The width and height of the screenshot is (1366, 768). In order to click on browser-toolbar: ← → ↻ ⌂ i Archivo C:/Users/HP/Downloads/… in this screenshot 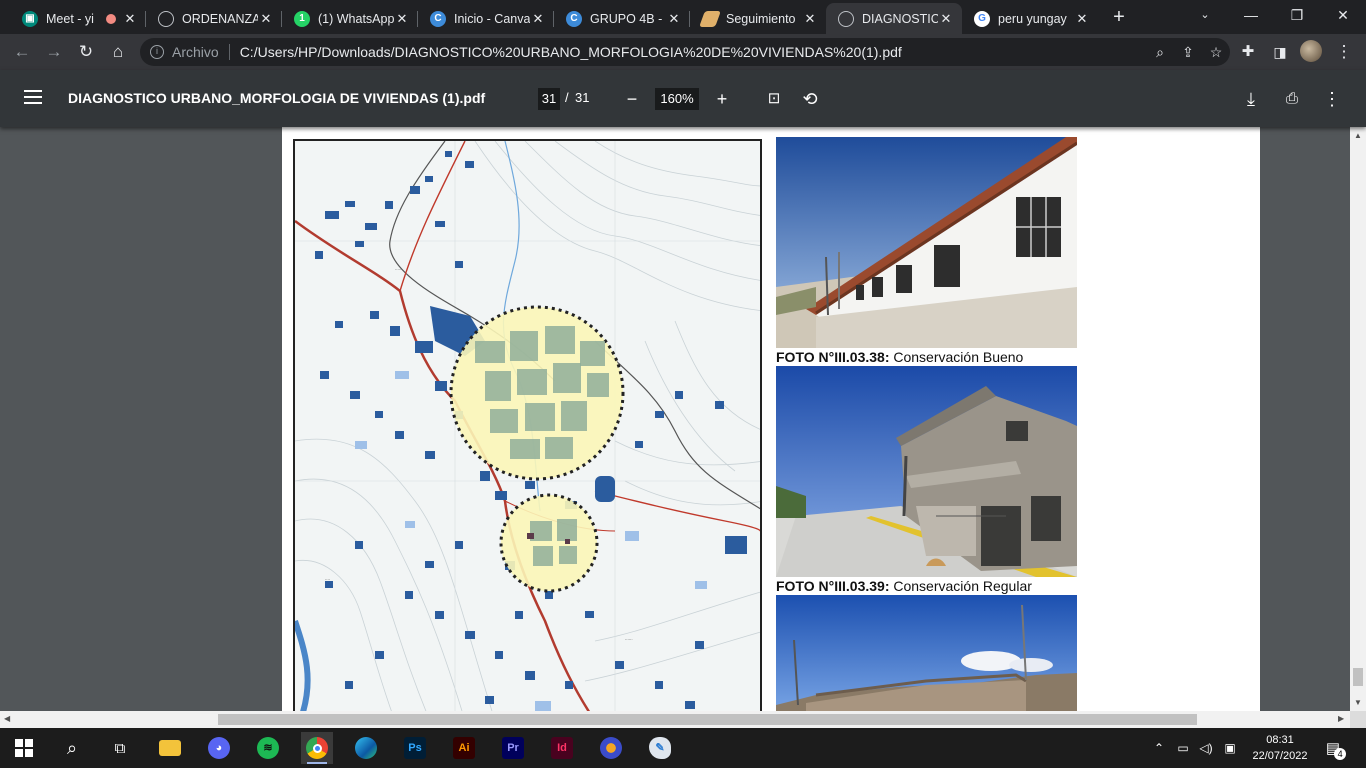, I will do `click(683, 52)`.